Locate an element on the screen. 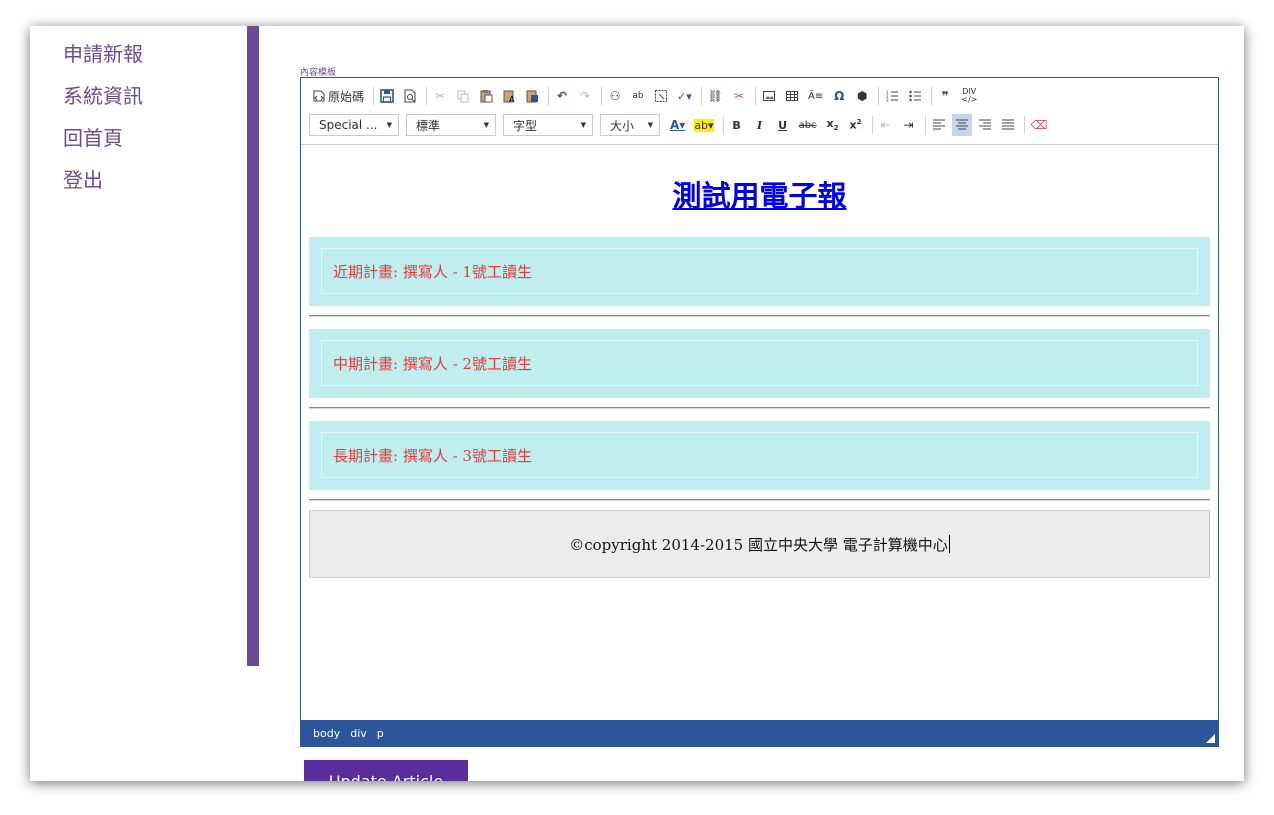  highlighter-icon: ab▾ is located at coordinates (704, 125).